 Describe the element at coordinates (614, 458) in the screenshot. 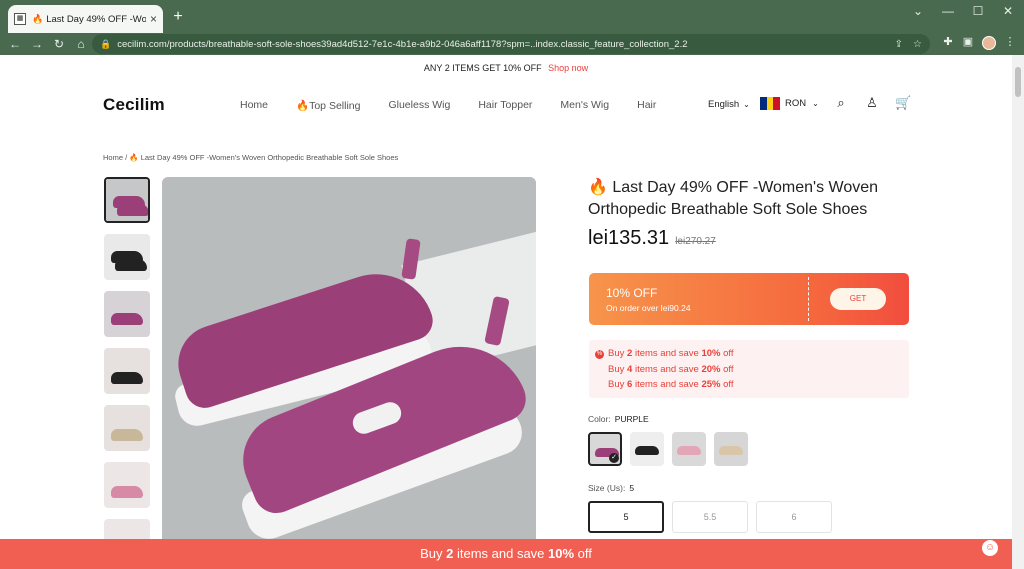

I see `checkmark-icon: ✓` at that location.